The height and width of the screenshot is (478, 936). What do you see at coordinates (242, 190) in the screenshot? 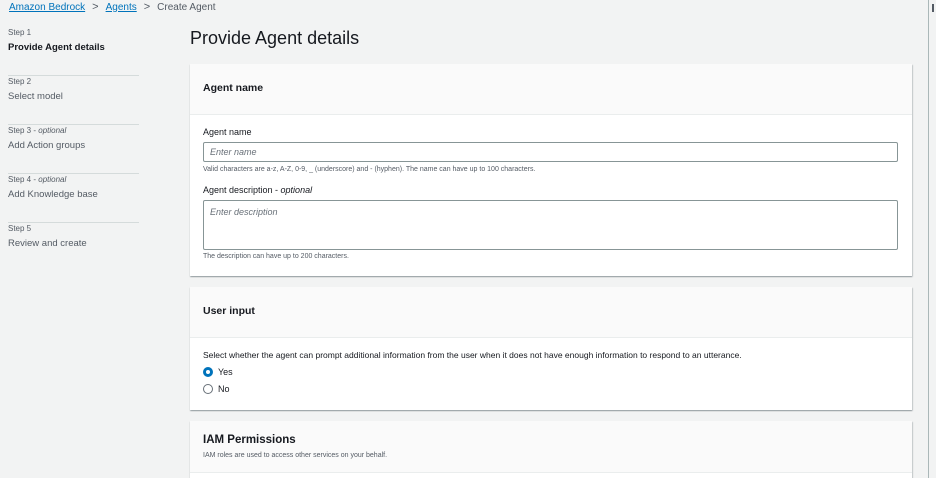
I see `agent-description-label-text: Agent description -` at bounding box center [242, 190].